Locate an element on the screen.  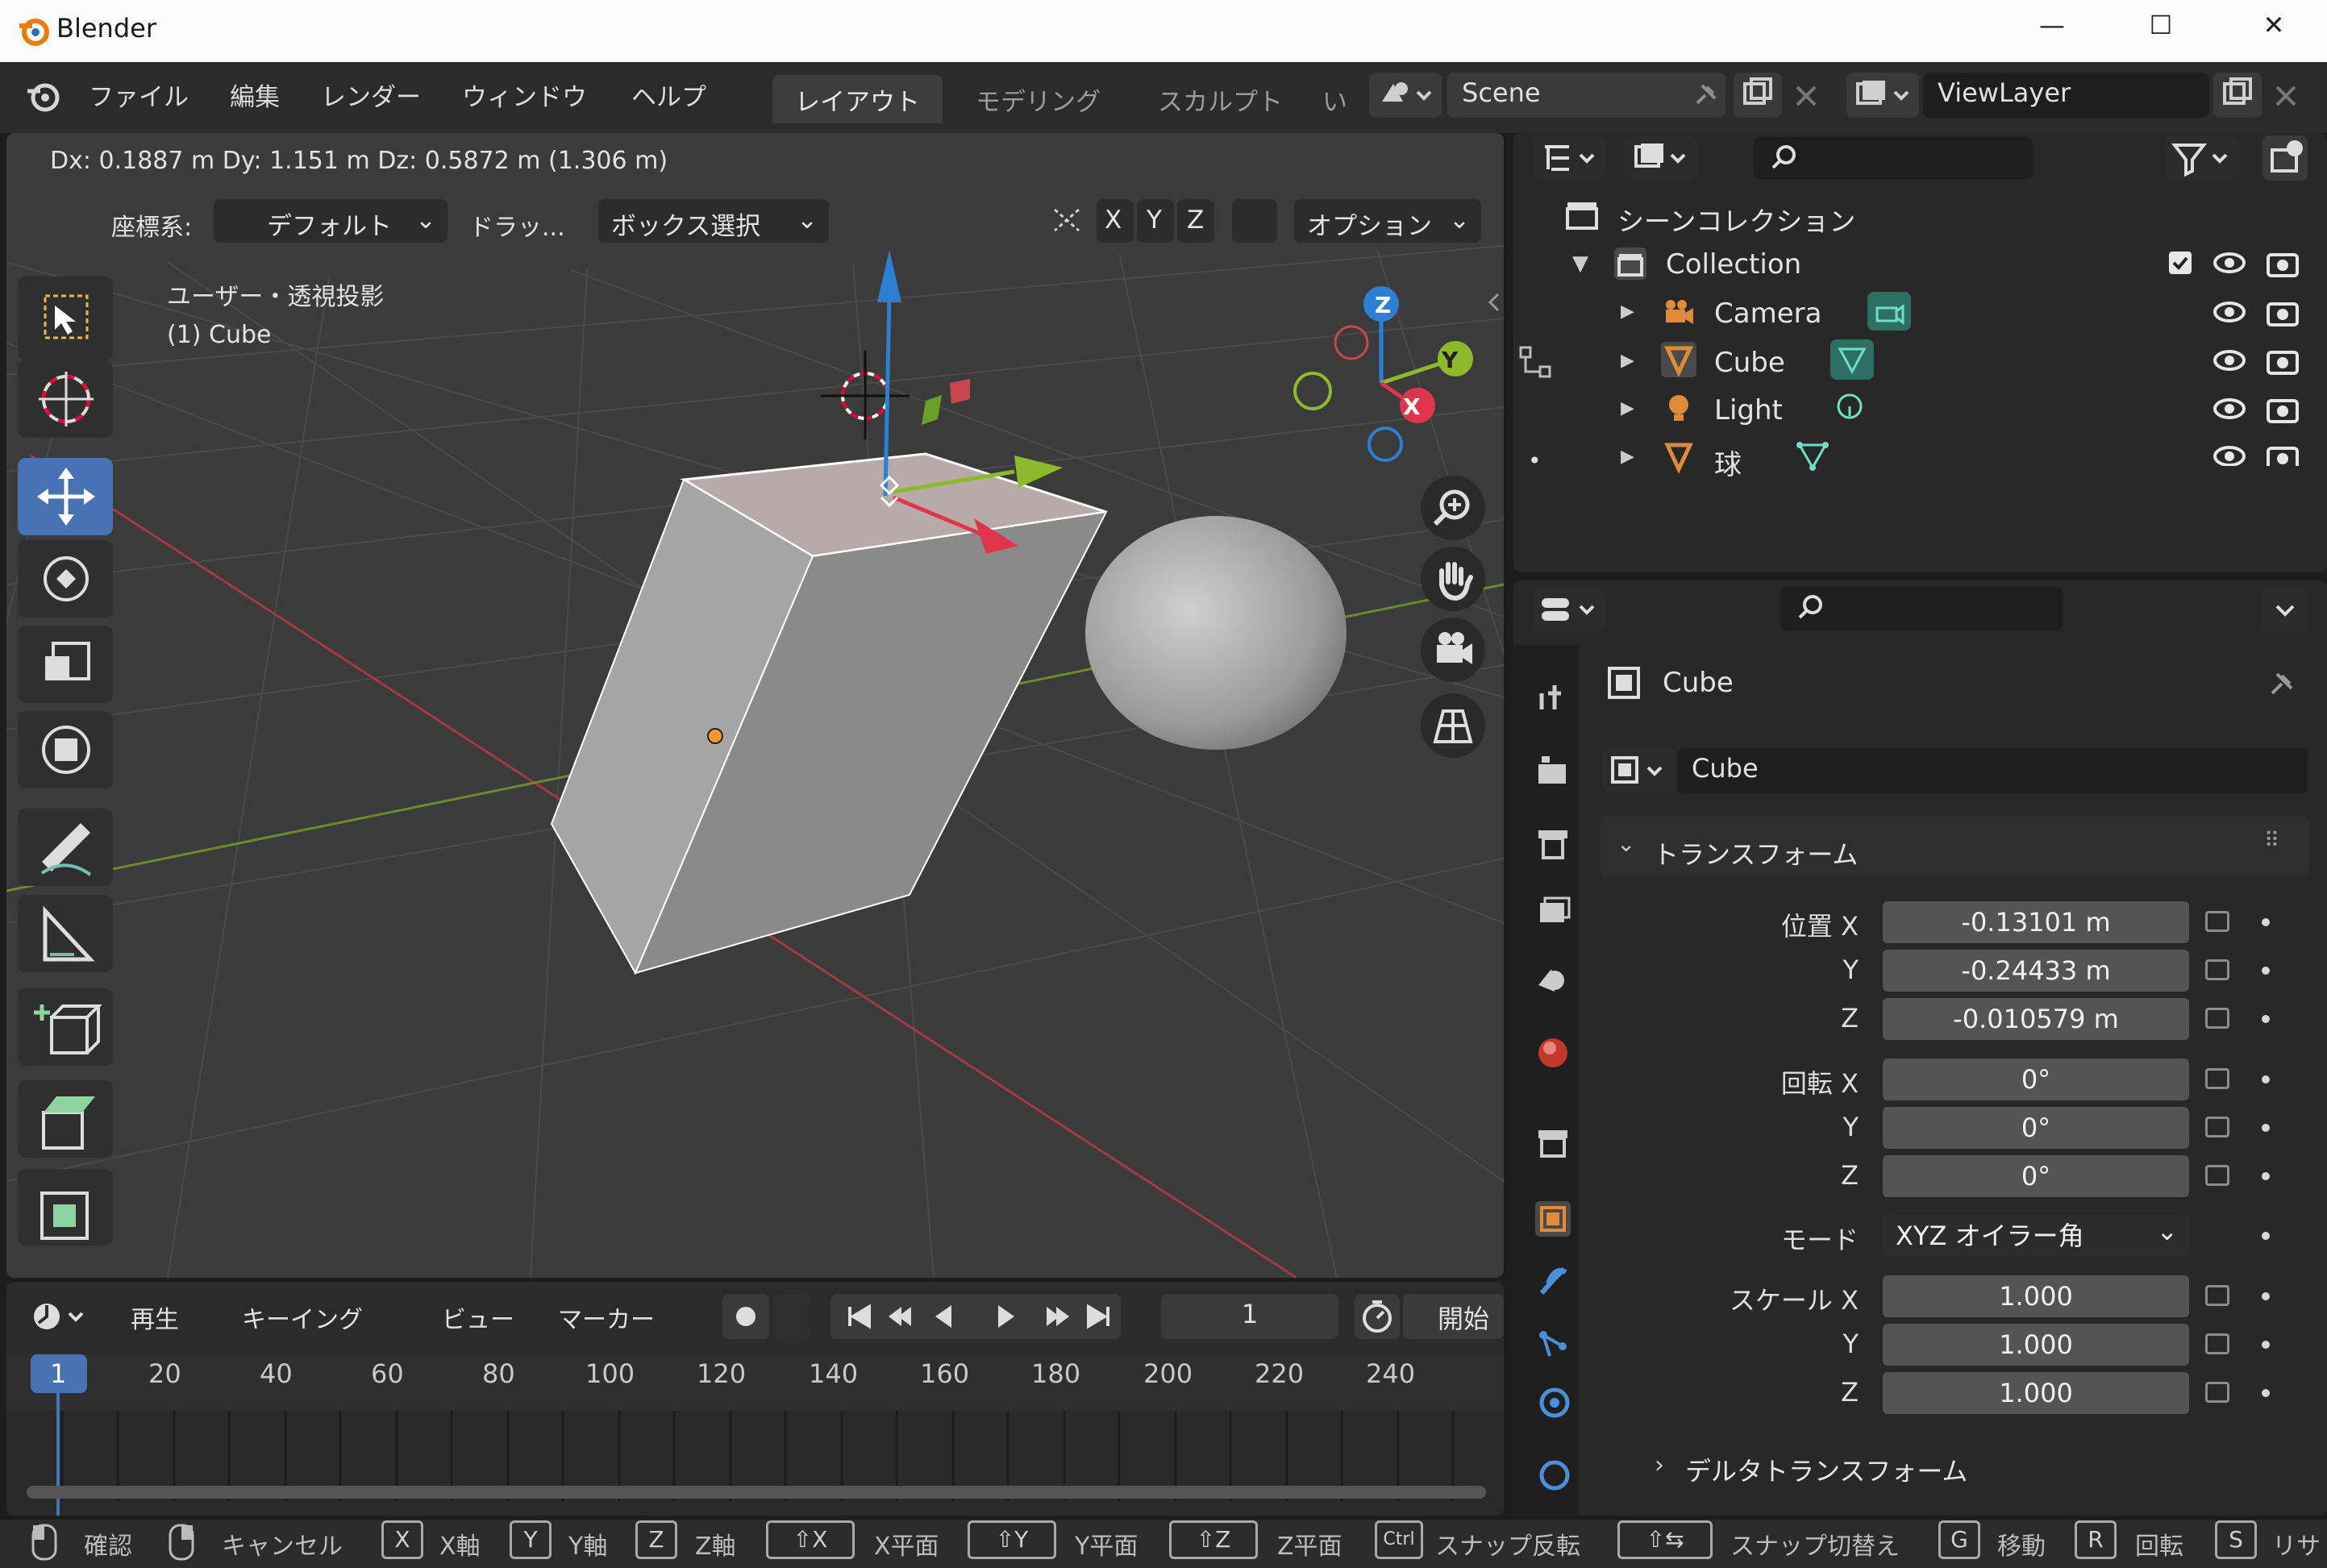
object-name-field: Cube is located at coordinates (1992, 770).